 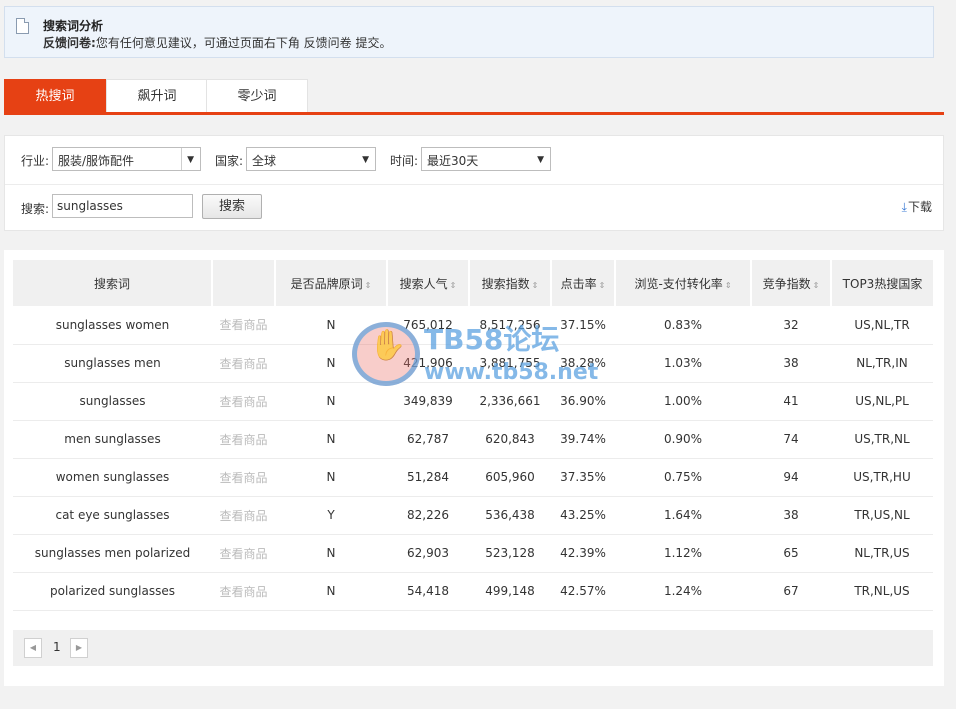 I want to click on cell-index: 3,881,755, so click(x=510, y=363).